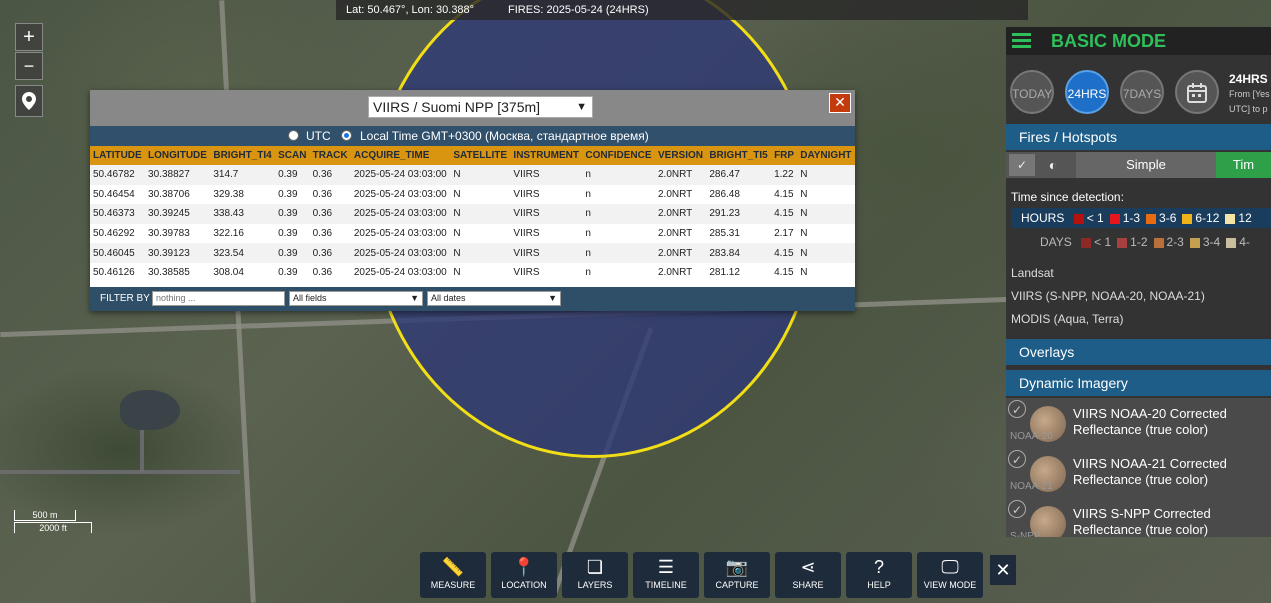 The image size is (1271, 603). Describe the element at coordinates (243, 253) in the screenshot. I see `table-cell: 323.54` at that location.